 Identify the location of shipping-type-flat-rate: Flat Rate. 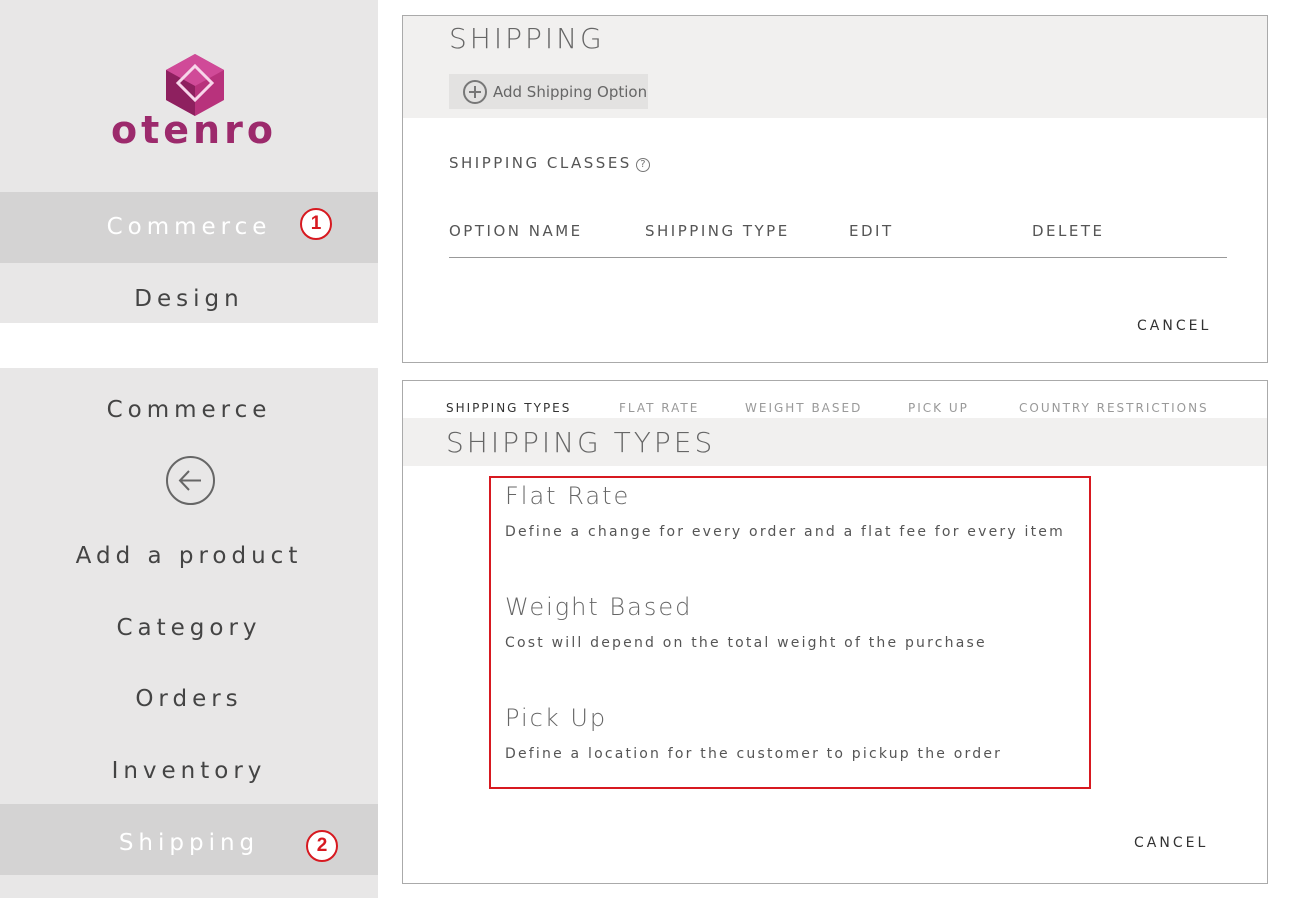
(567, 496).